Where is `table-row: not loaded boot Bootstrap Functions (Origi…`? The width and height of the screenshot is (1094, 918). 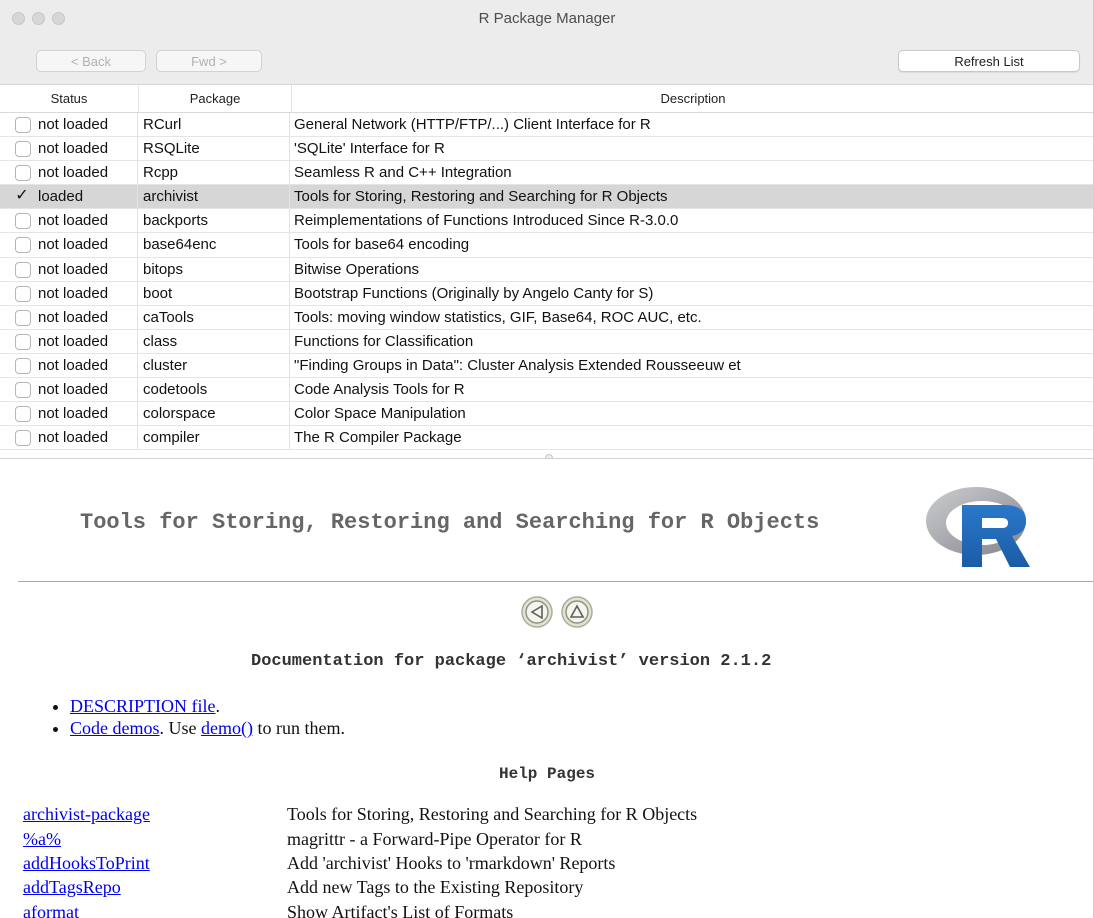 table-row: not loaded boot Bootstrap Functions (Origi… is located at coordinates (547, 293).